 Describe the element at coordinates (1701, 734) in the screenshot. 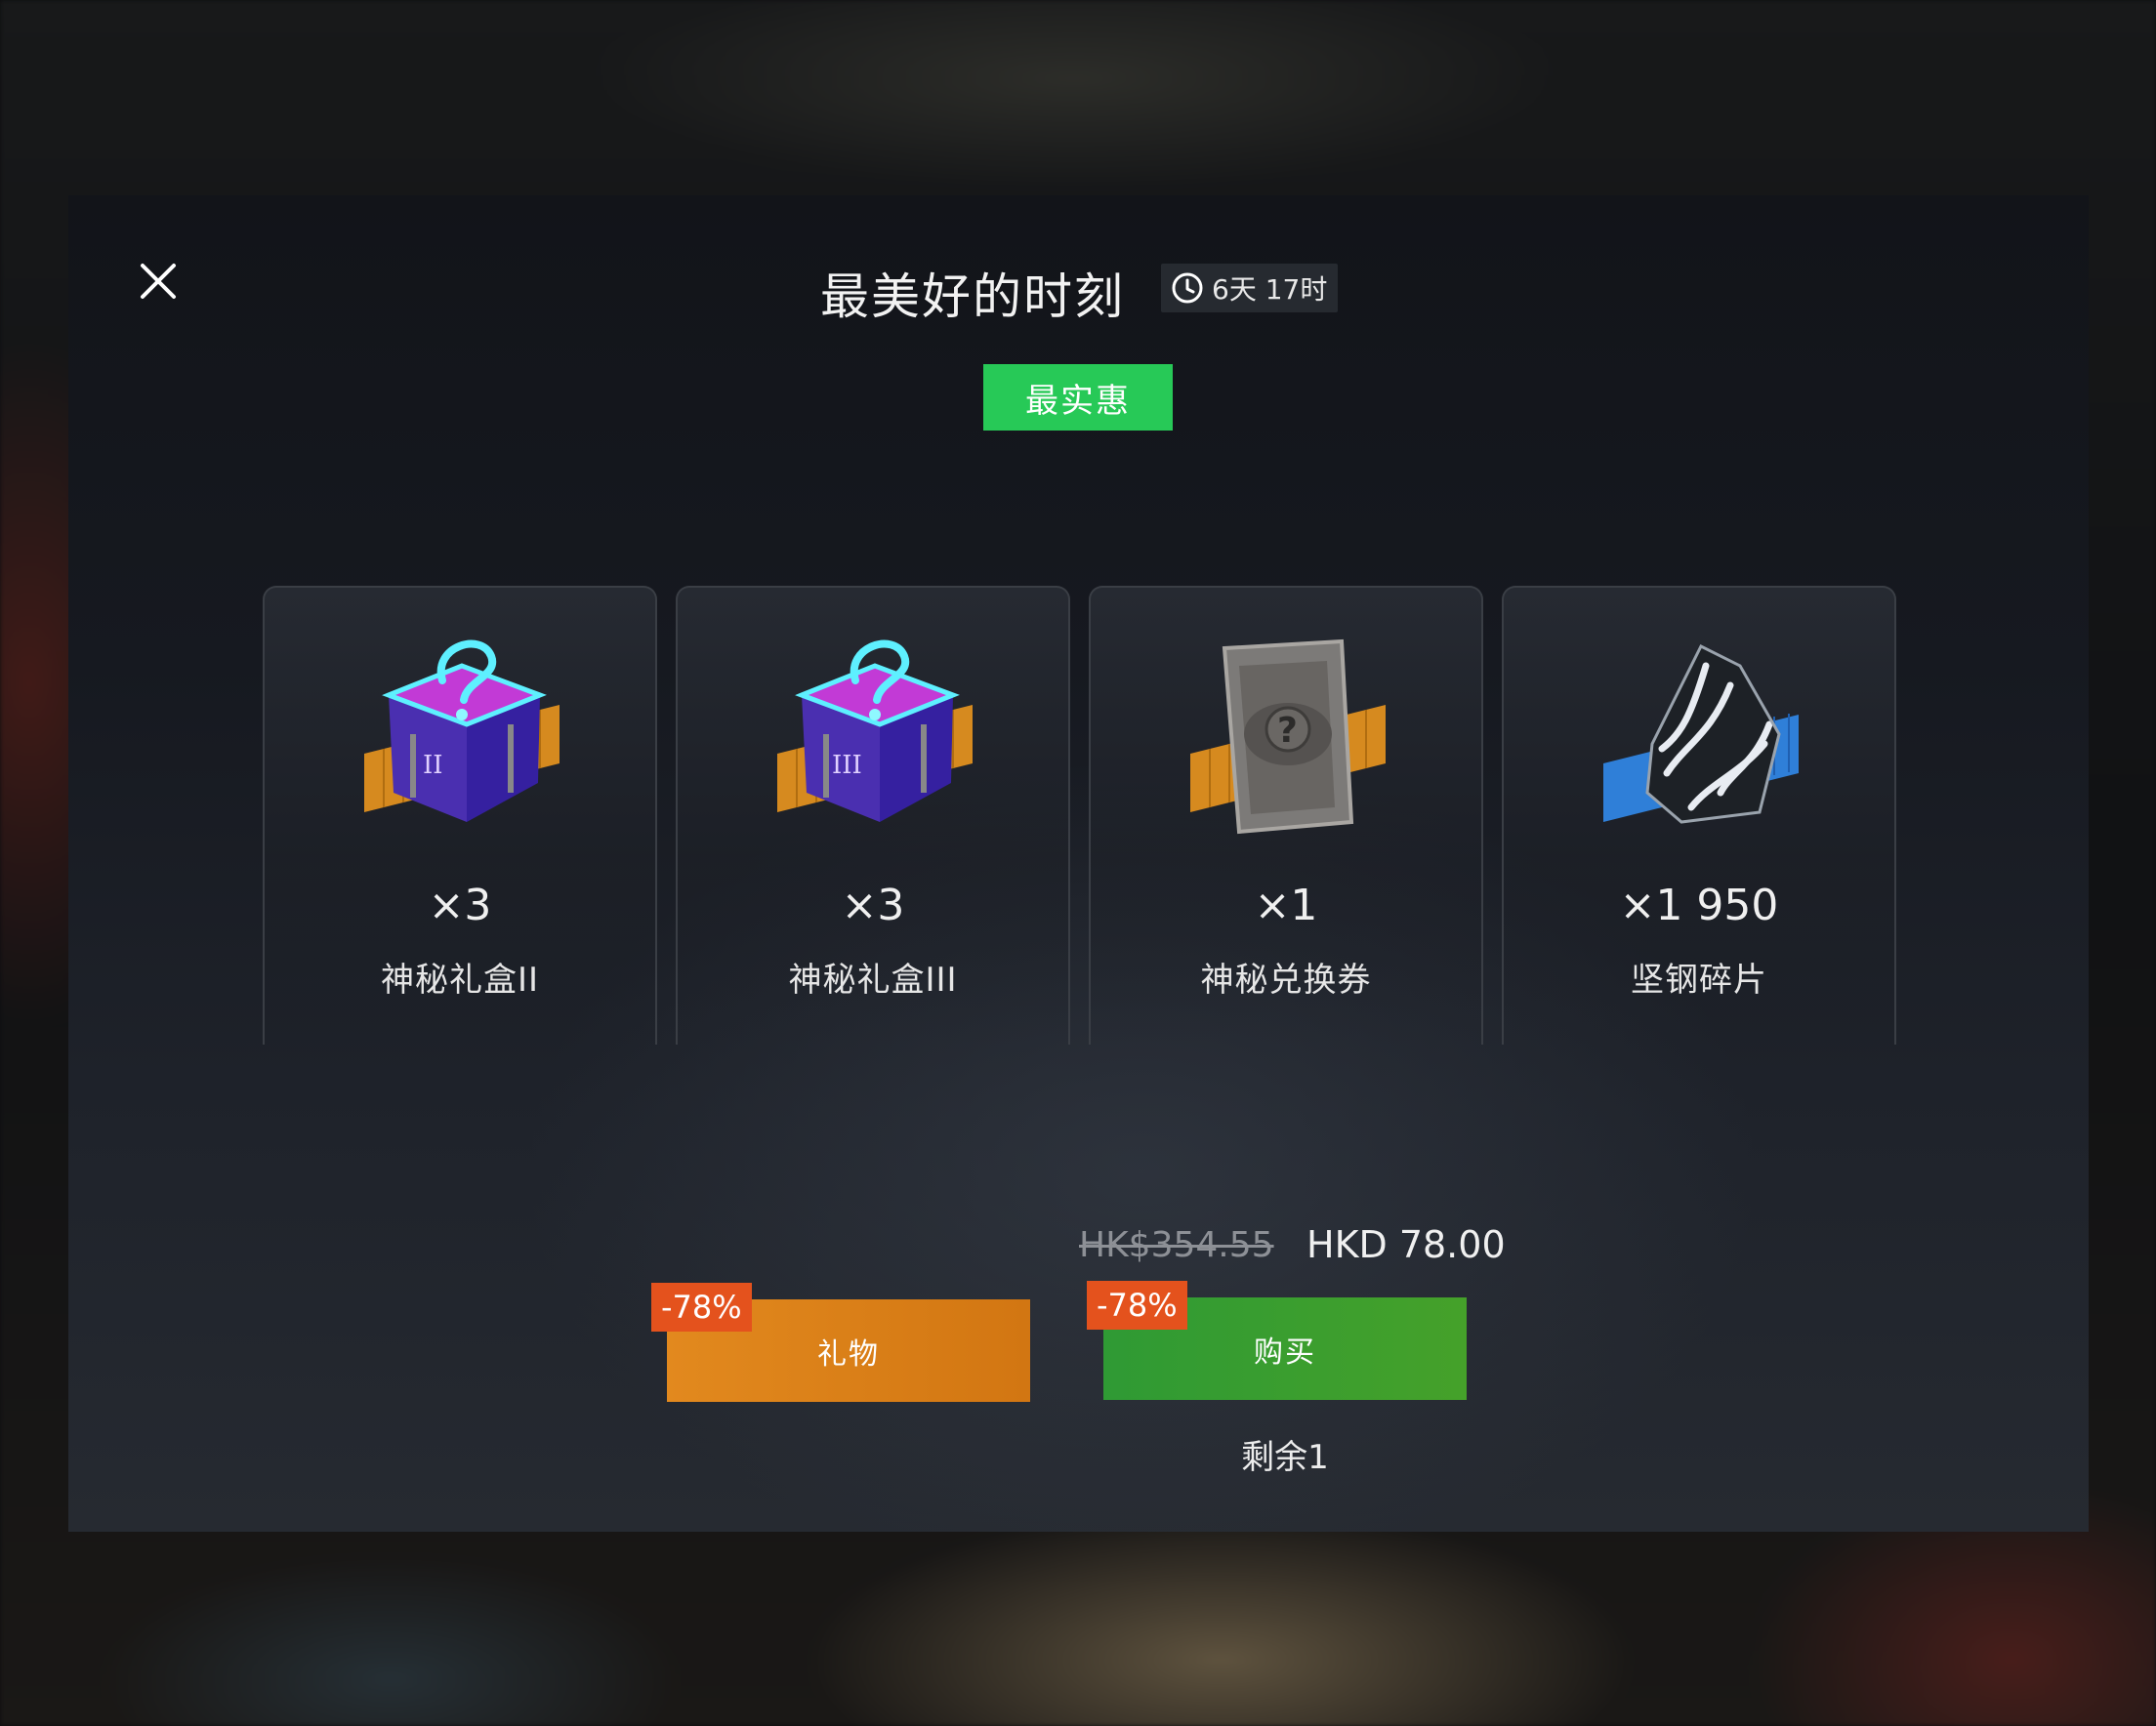

I see `steel-shard-icon` at that location.